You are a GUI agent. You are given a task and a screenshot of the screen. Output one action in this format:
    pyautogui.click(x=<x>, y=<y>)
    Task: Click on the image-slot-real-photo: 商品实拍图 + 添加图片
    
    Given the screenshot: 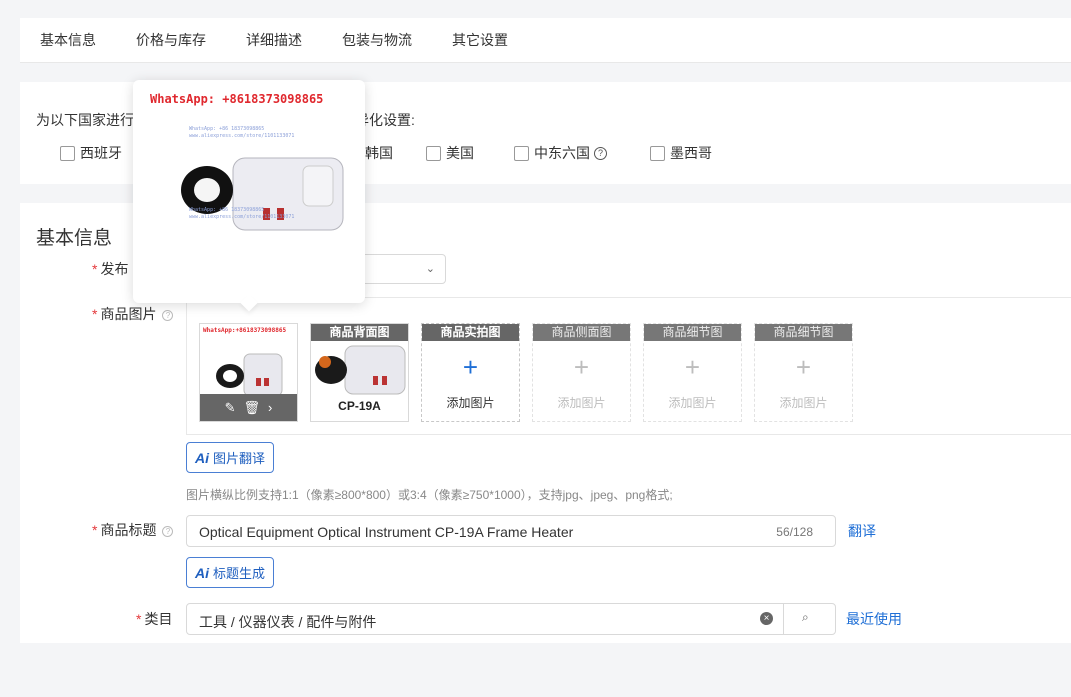 What is the action you would take?
    pyautogui.click(x=470, y=372)
    